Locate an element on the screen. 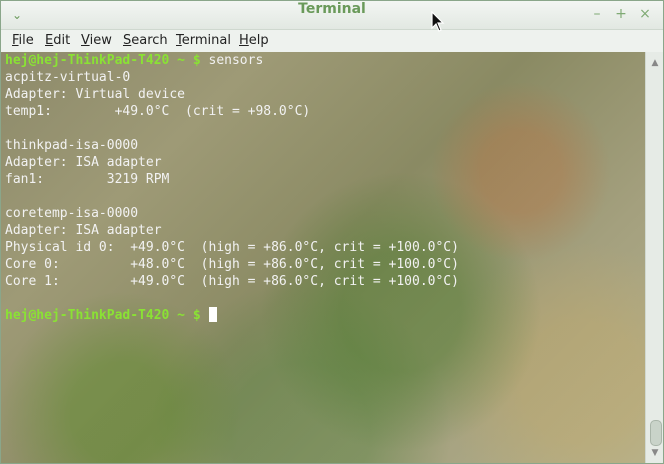  menu-terminal: Terminal is located at coordinates (203, 41).